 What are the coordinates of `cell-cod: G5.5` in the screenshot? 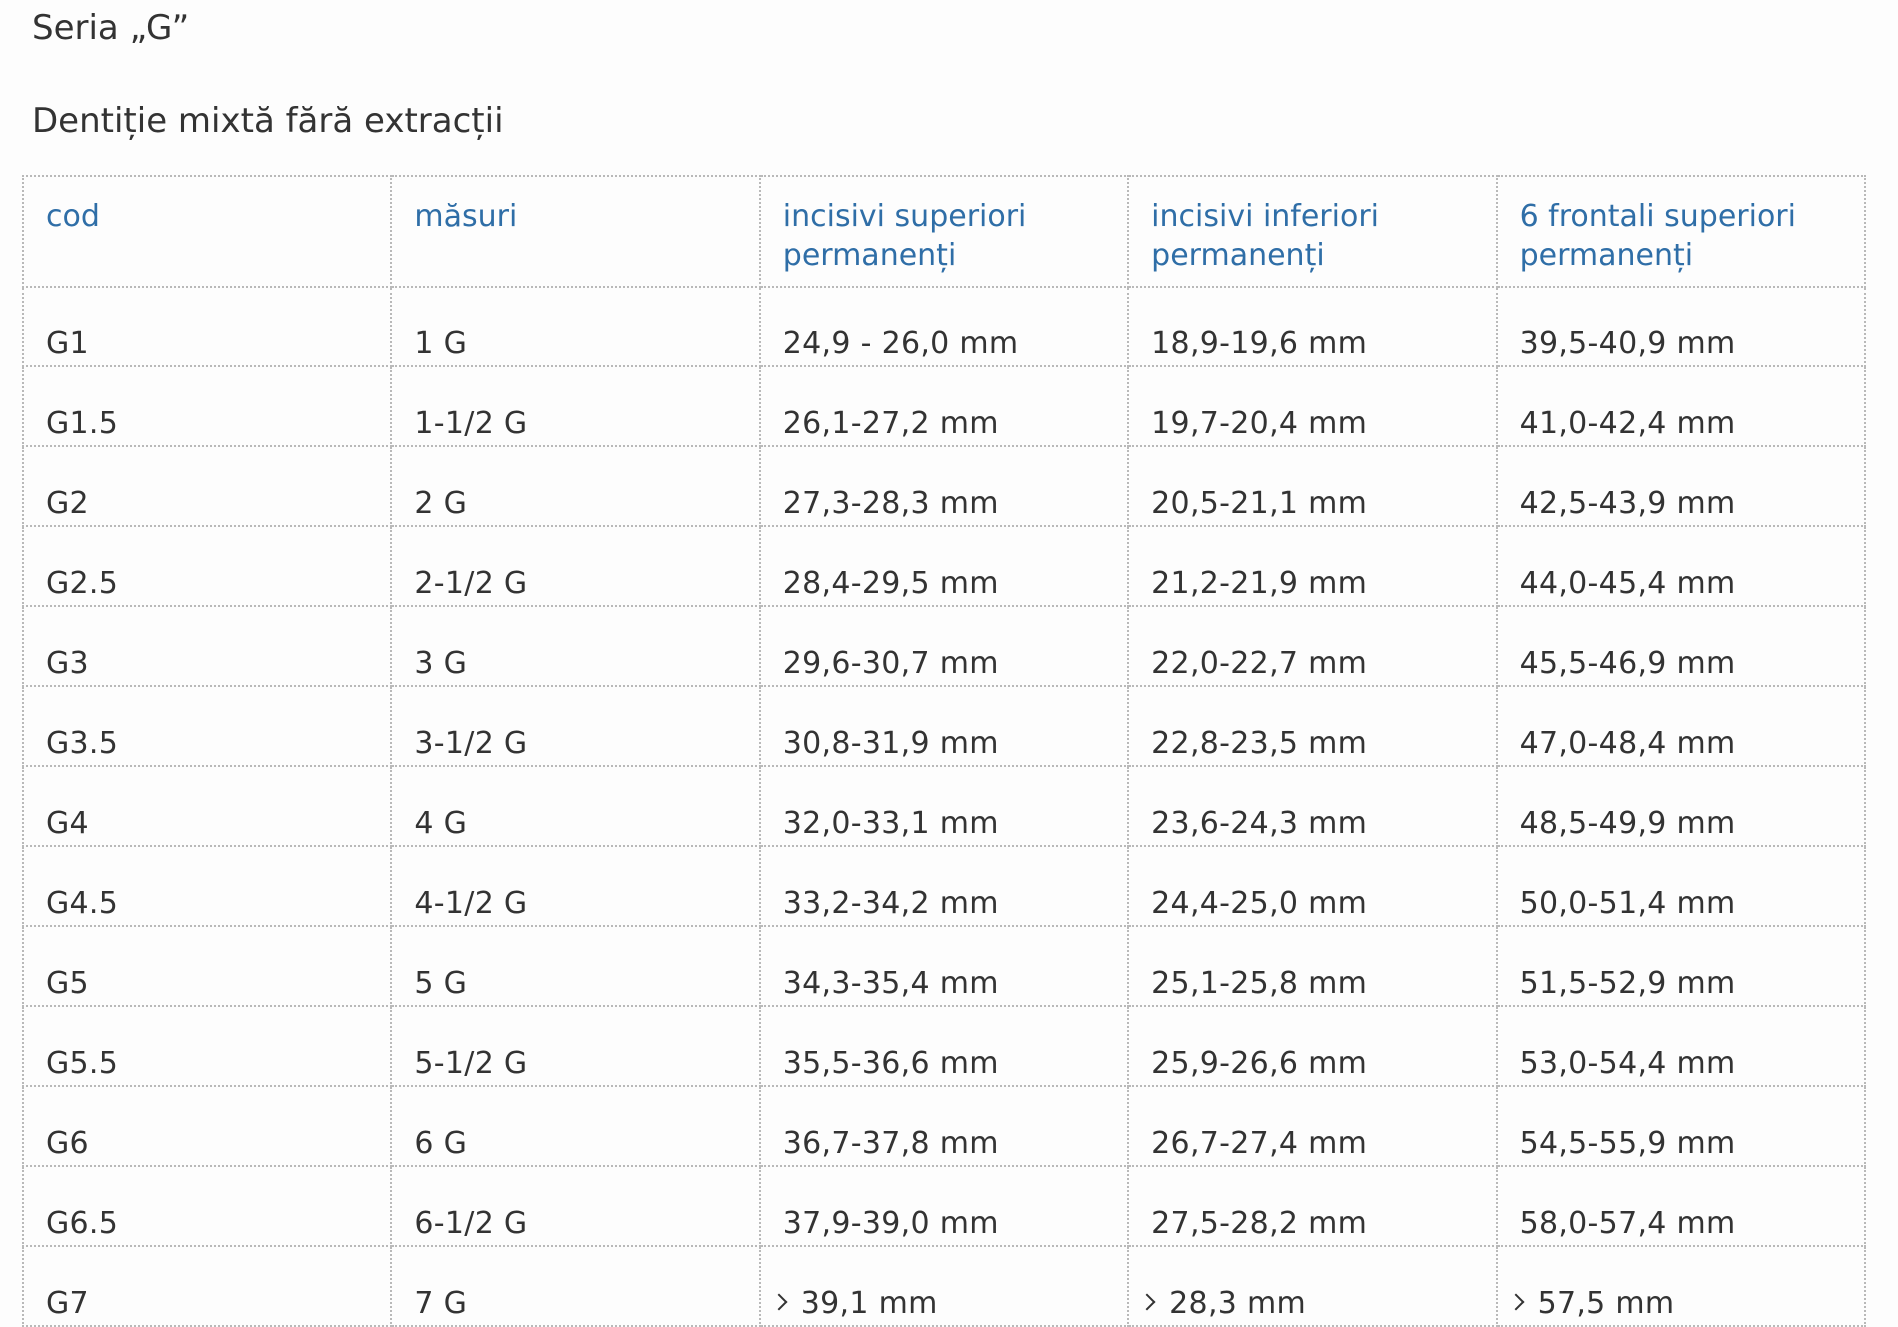 It's located at (207, 1046).